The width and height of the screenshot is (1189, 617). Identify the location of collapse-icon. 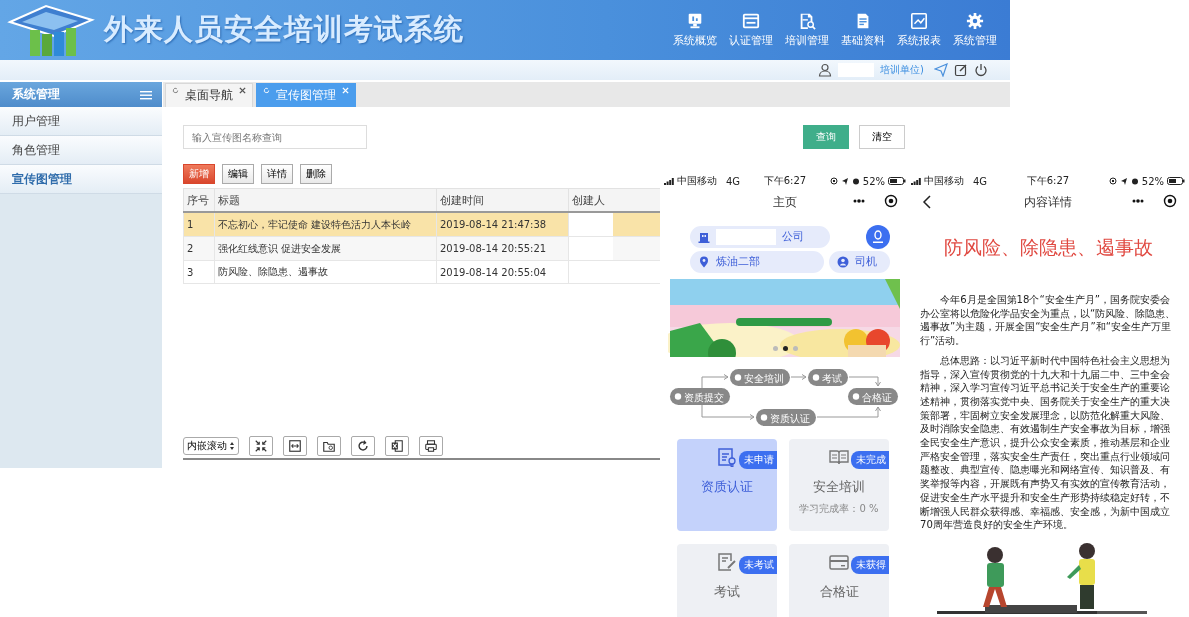
(261, 446).